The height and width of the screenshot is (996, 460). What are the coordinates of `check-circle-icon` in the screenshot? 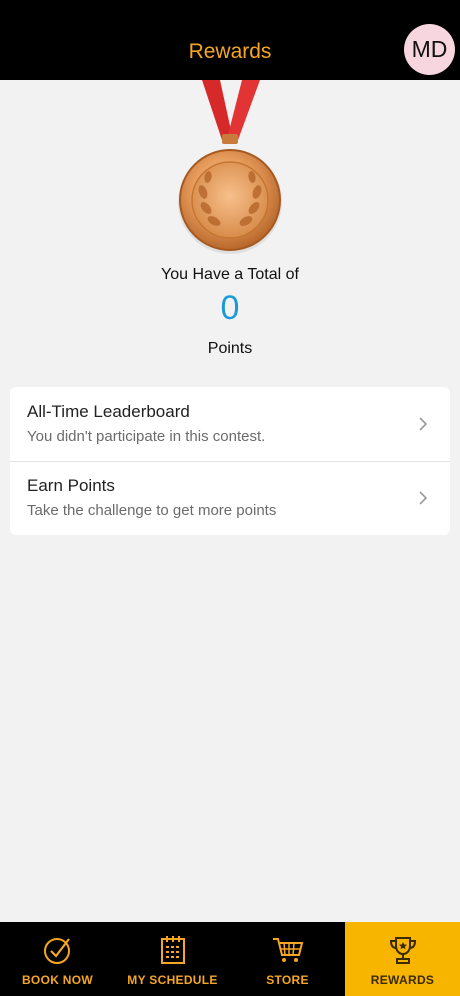 It's located at (56, 951).